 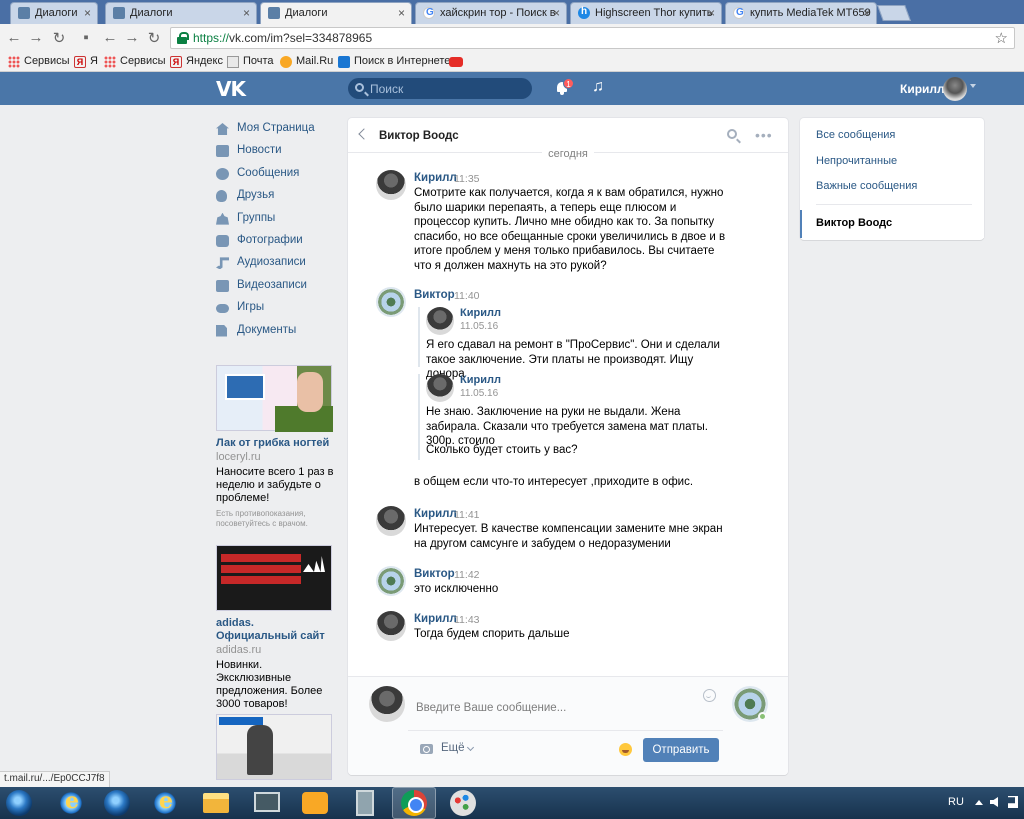 What do you see at coordinates (979, 802) in the screenshot?
I see `tray-expand-icon` at bounding box center [979, 802].